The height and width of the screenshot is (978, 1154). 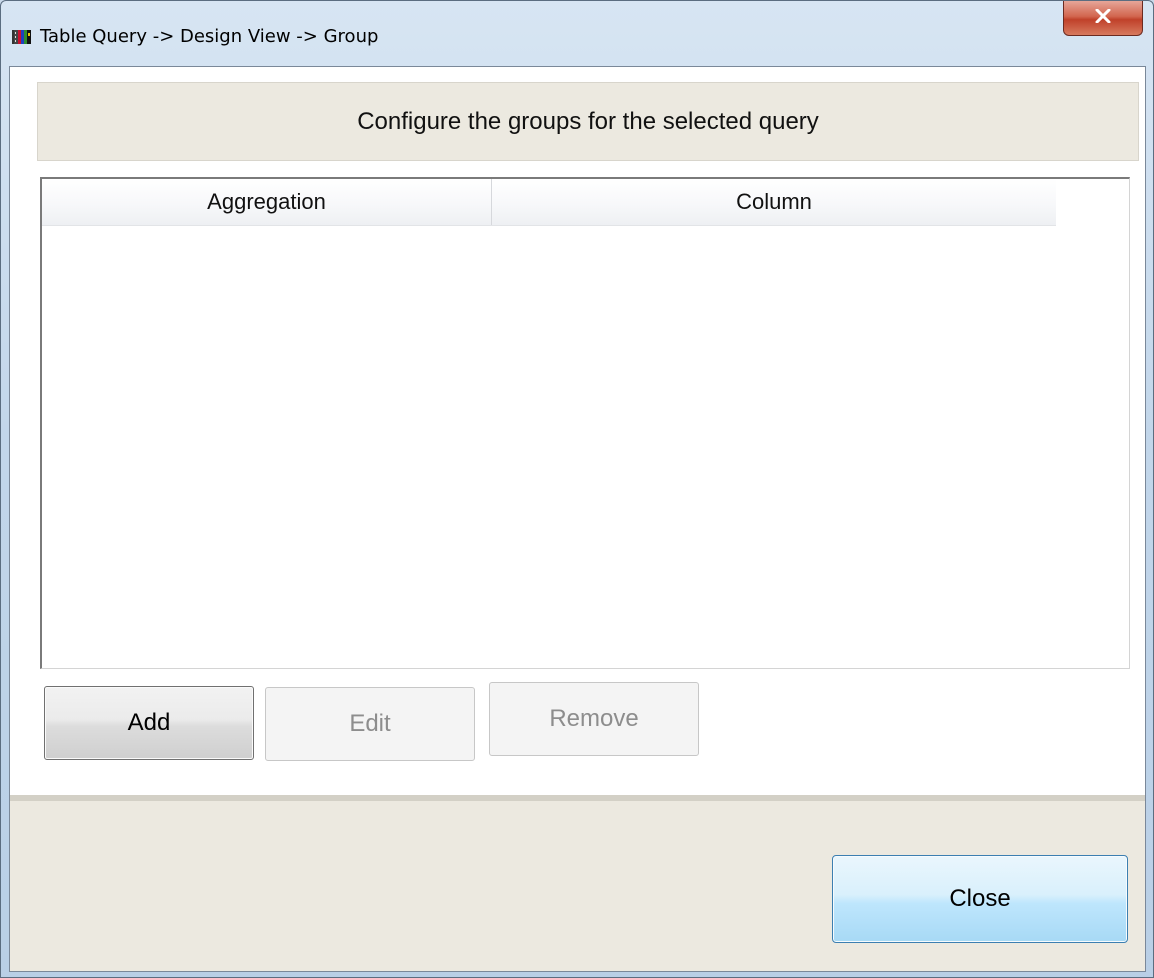 I want to click on remove-button: Remove, so click(x=594, y=719).